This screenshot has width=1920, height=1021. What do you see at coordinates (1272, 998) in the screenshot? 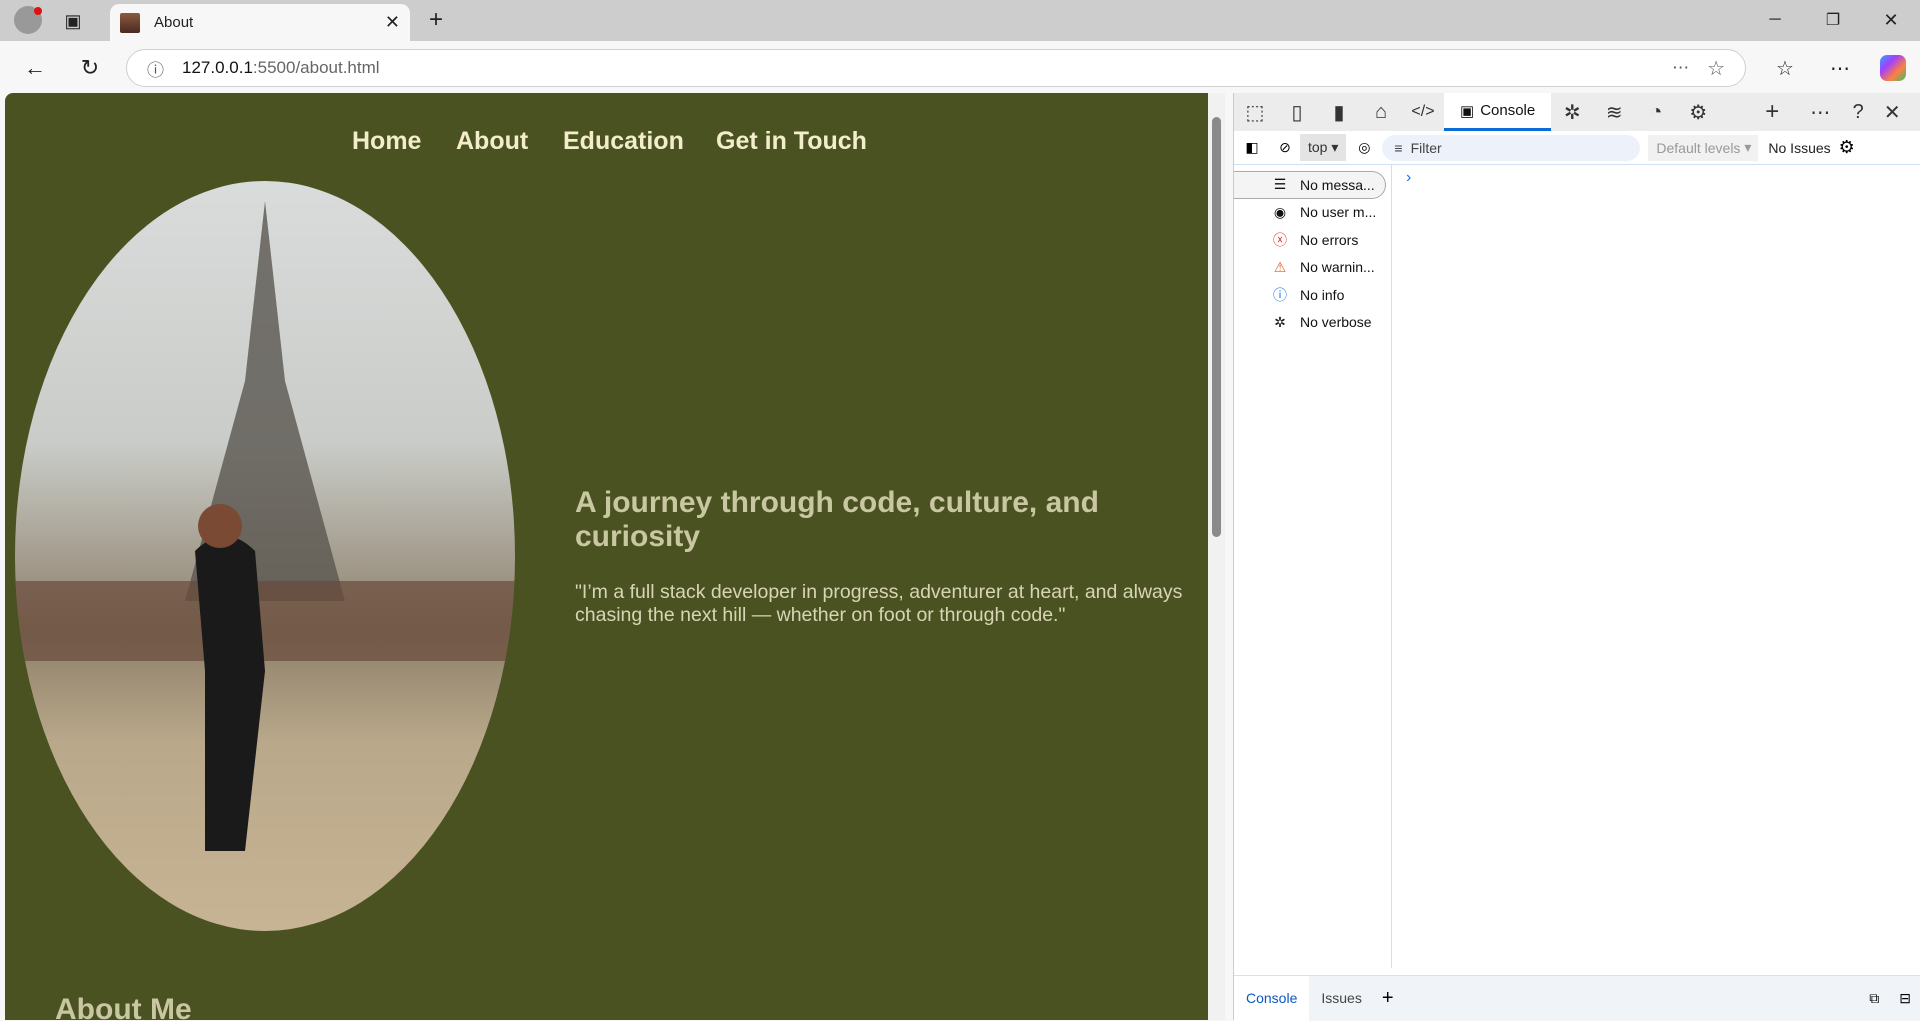
I see `drawer-tab-console: Console` at bounding box center [1272, 998].